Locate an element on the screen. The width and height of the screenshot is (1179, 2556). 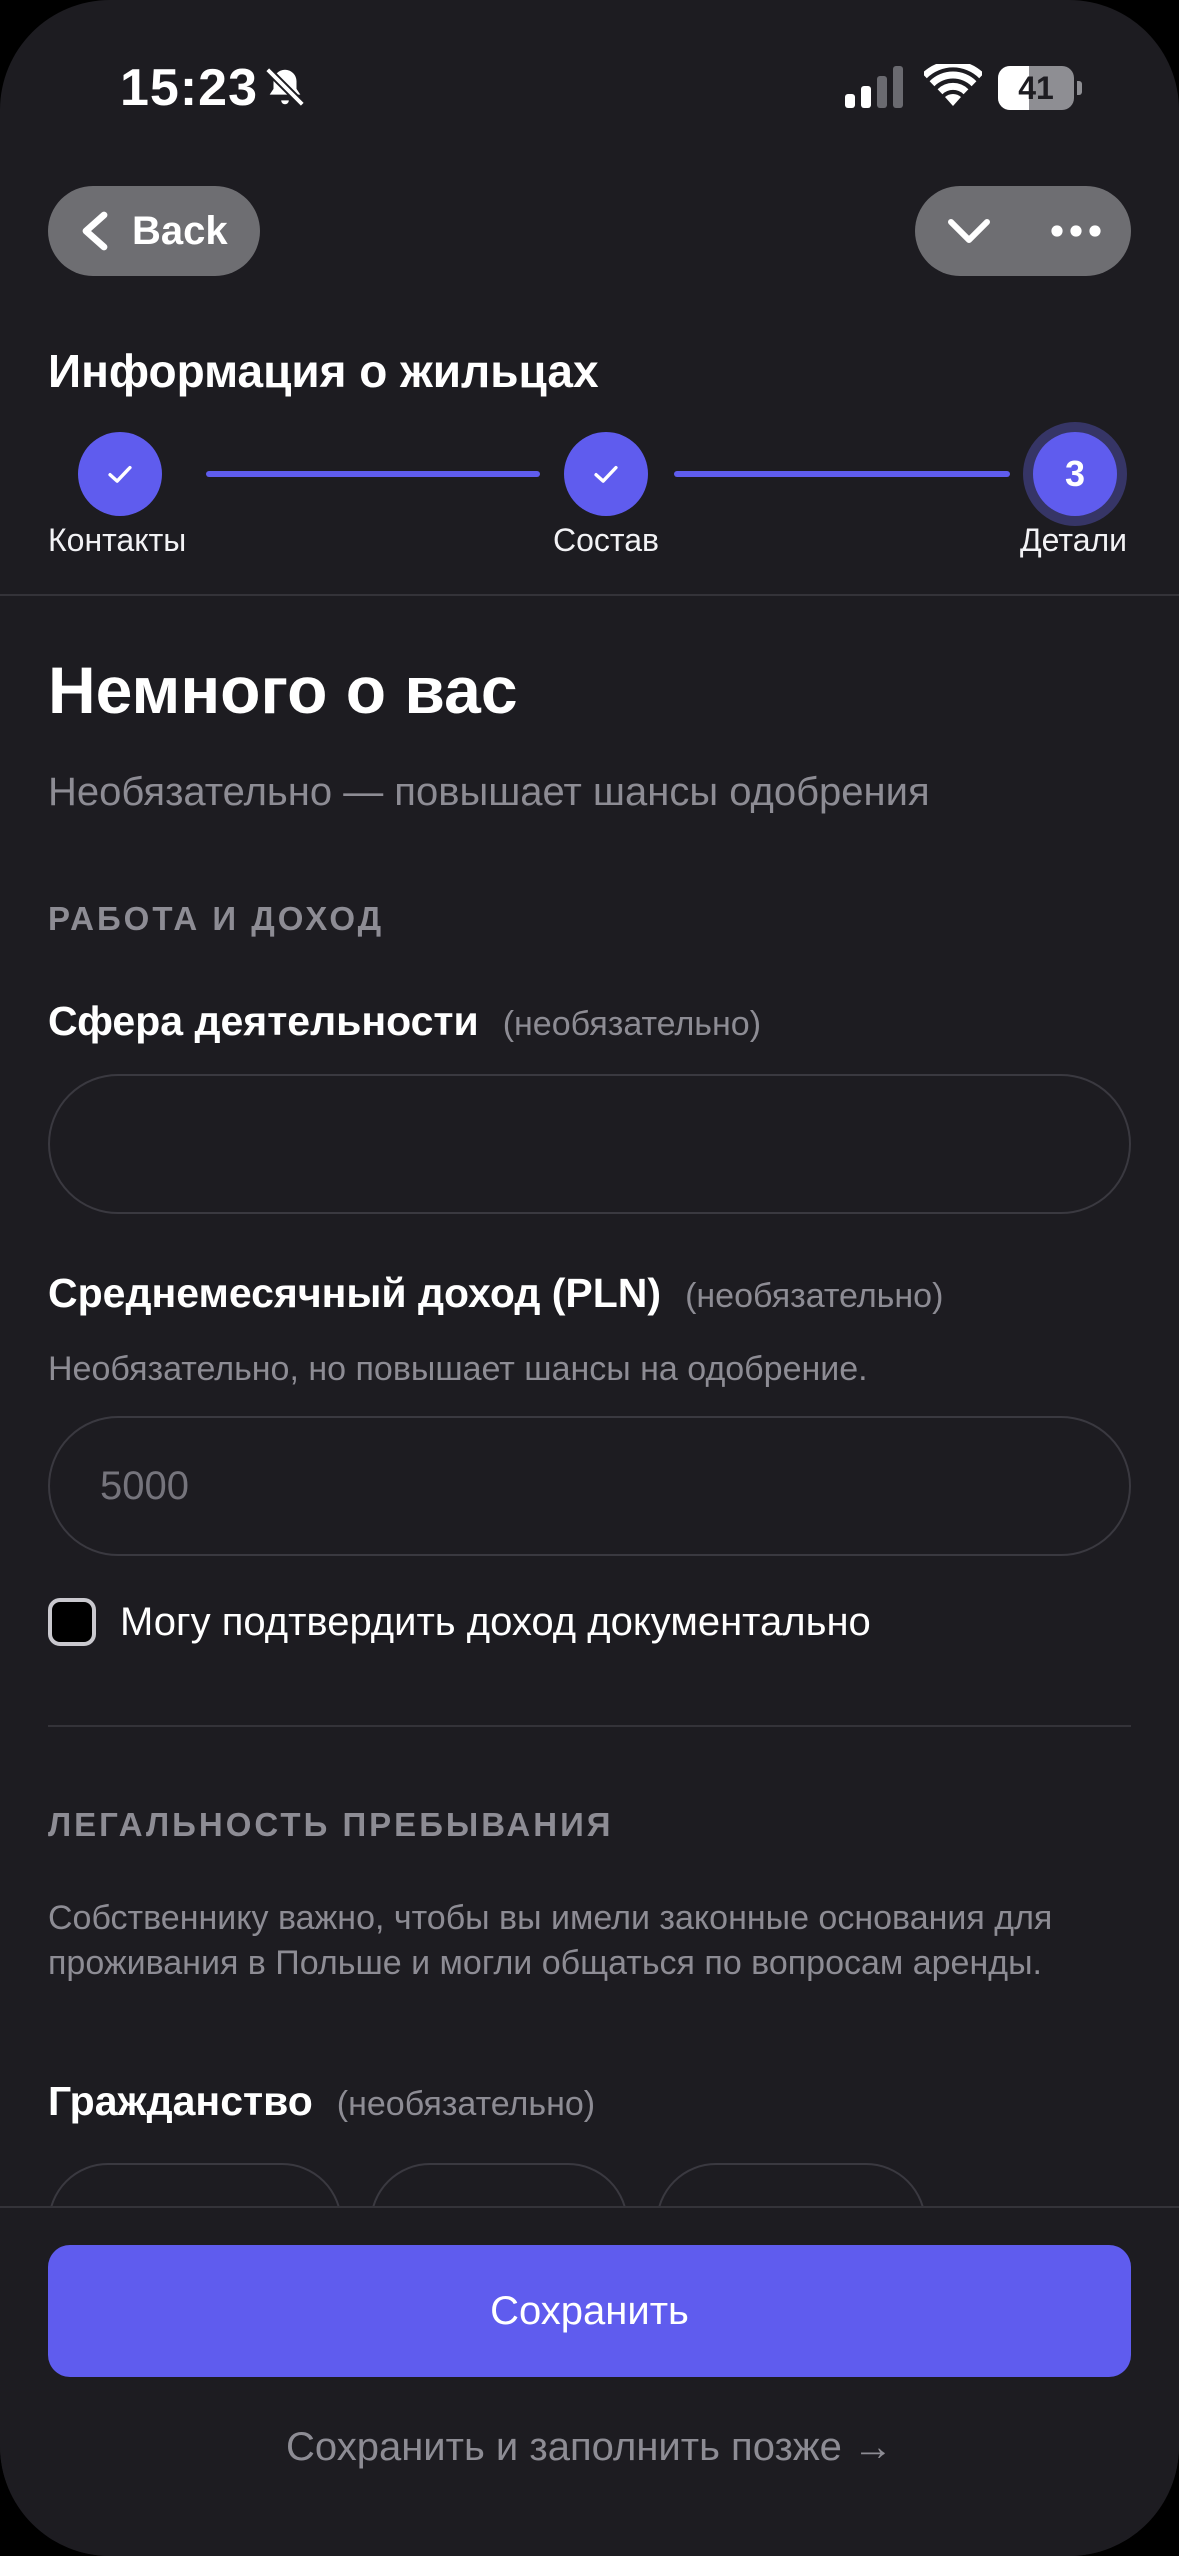
form-subtitle: Необязательно — повышает шансы одобрения is located at coordinates (489, 792).